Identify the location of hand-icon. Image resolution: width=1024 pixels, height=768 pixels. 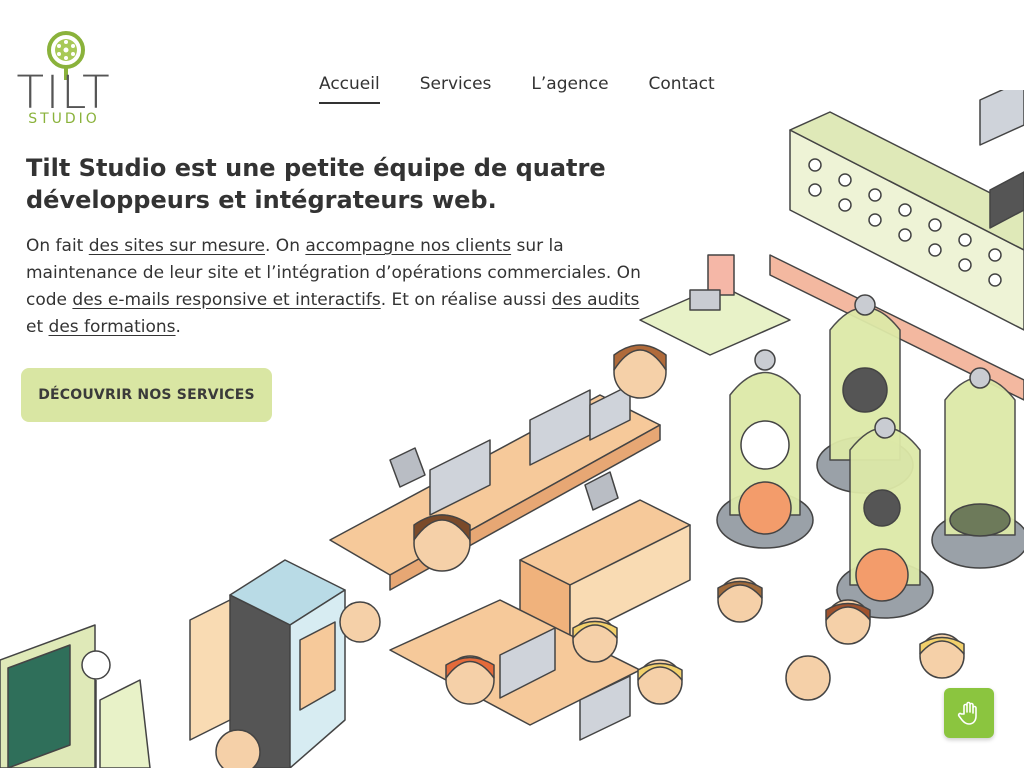
(967, 713).